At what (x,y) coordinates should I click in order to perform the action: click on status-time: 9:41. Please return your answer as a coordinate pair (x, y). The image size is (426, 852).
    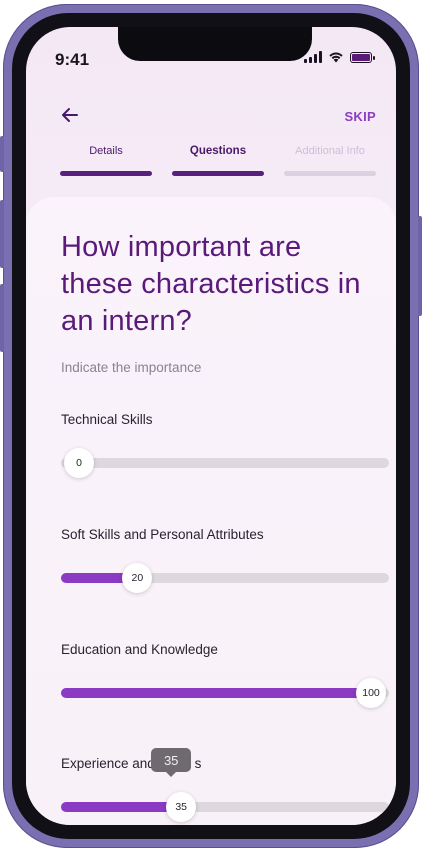
    Looking at the image, I should click on (72, 59).